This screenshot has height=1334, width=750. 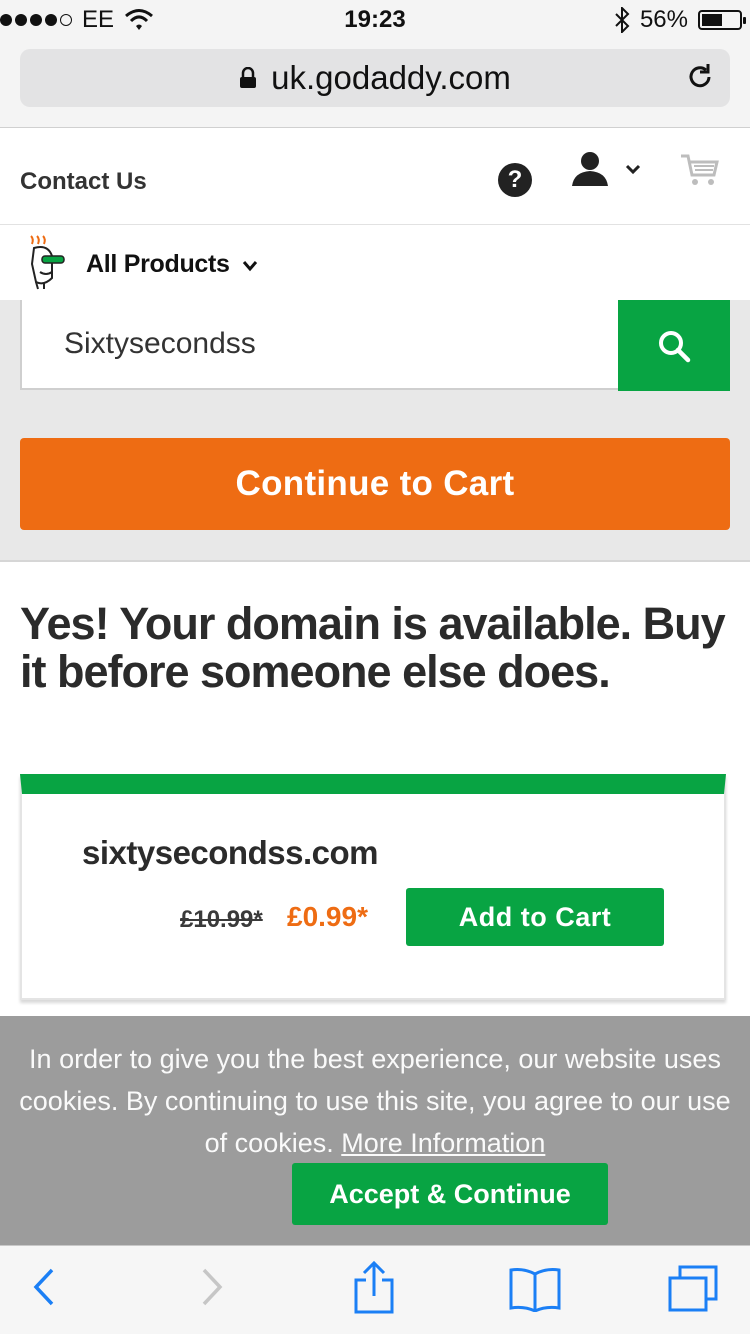 I want to click on address-bar: uk.godaddy.com, so click(x=375, y=78).